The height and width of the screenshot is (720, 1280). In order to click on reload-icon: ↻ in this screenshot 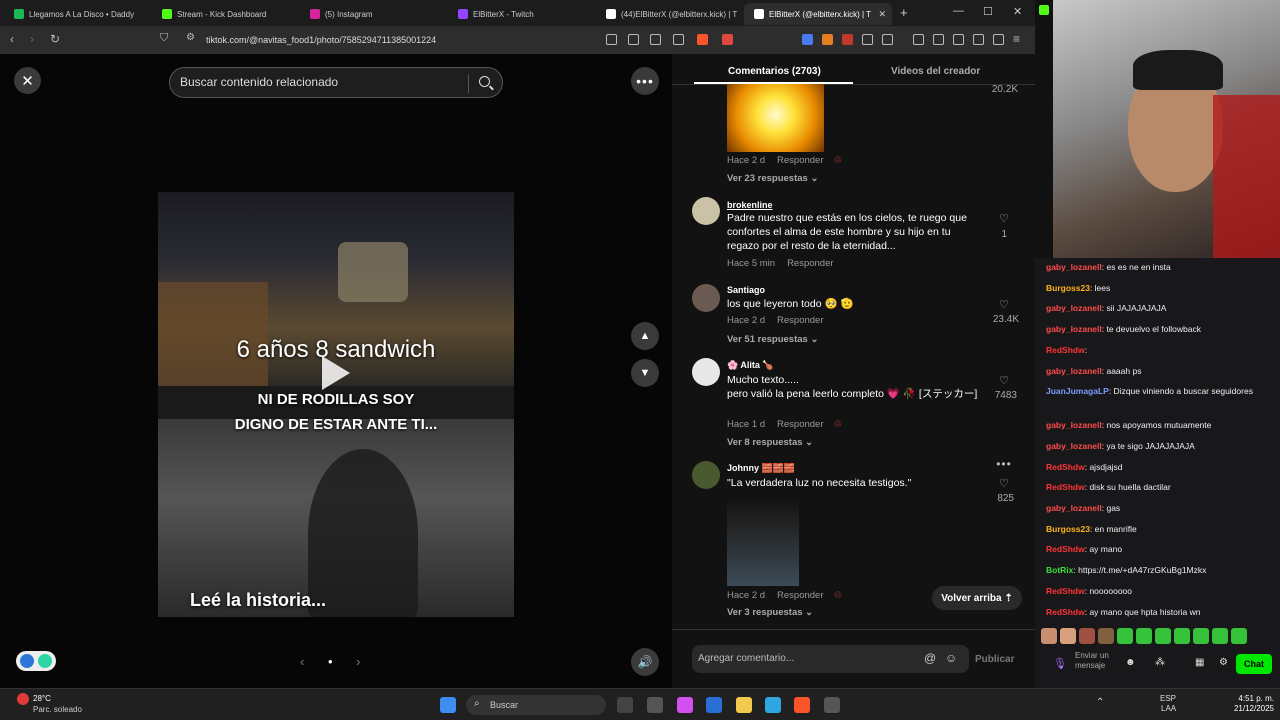, I will do `click(55, 39)`.